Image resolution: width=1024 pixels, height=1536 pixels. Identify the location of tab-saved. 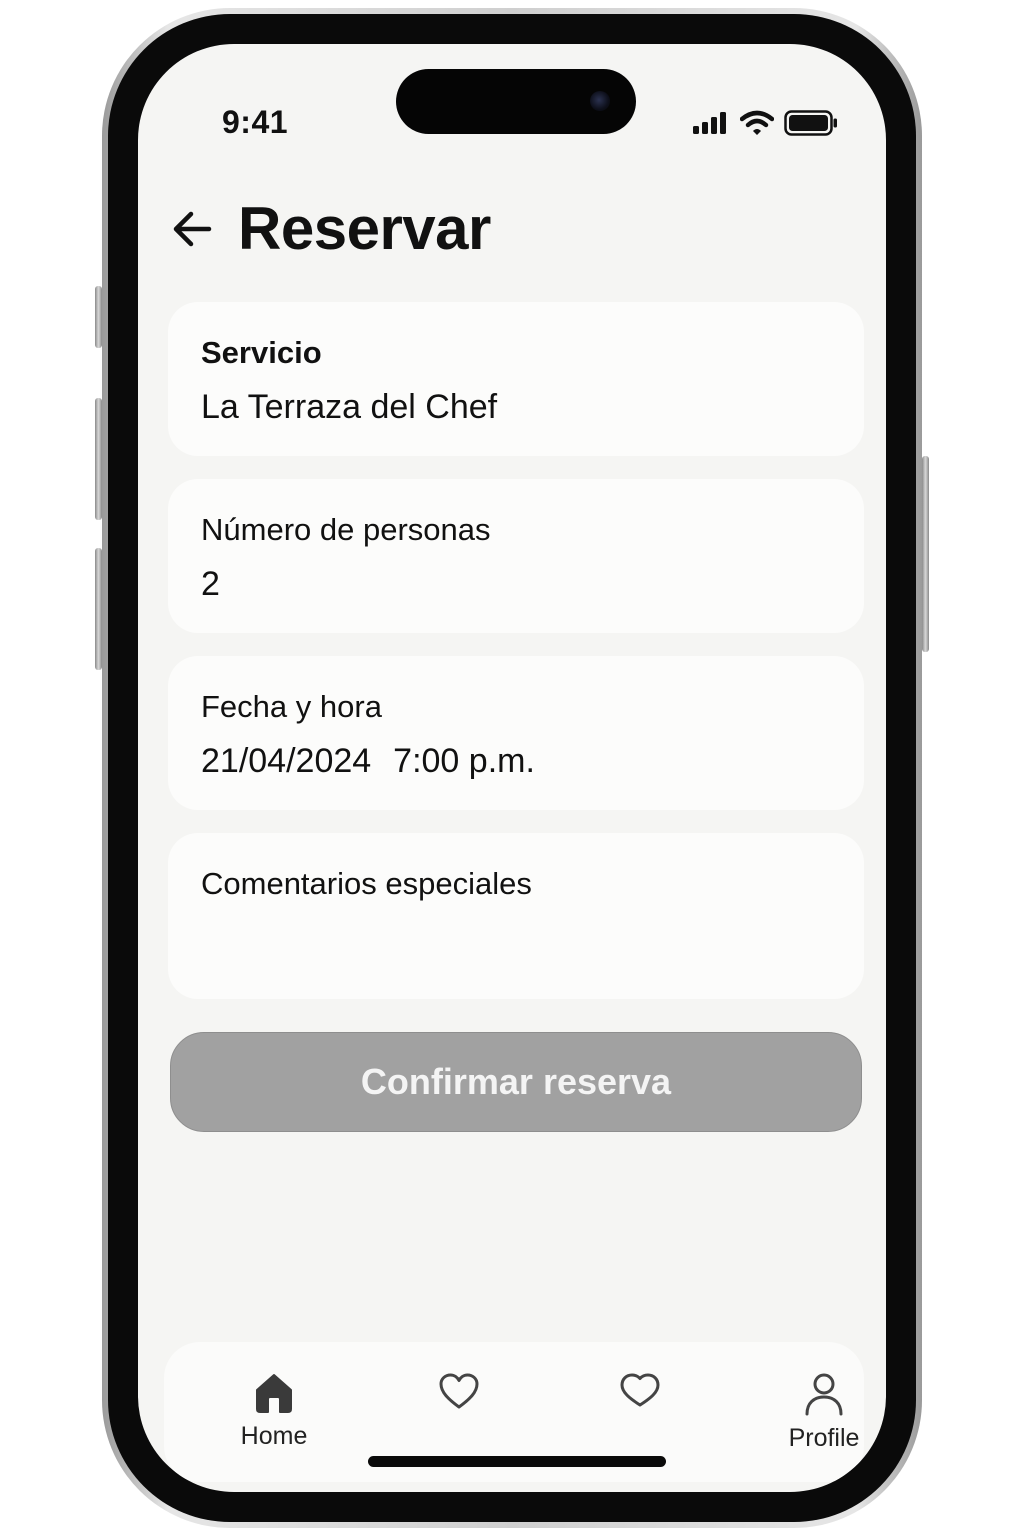
(640, 1409).